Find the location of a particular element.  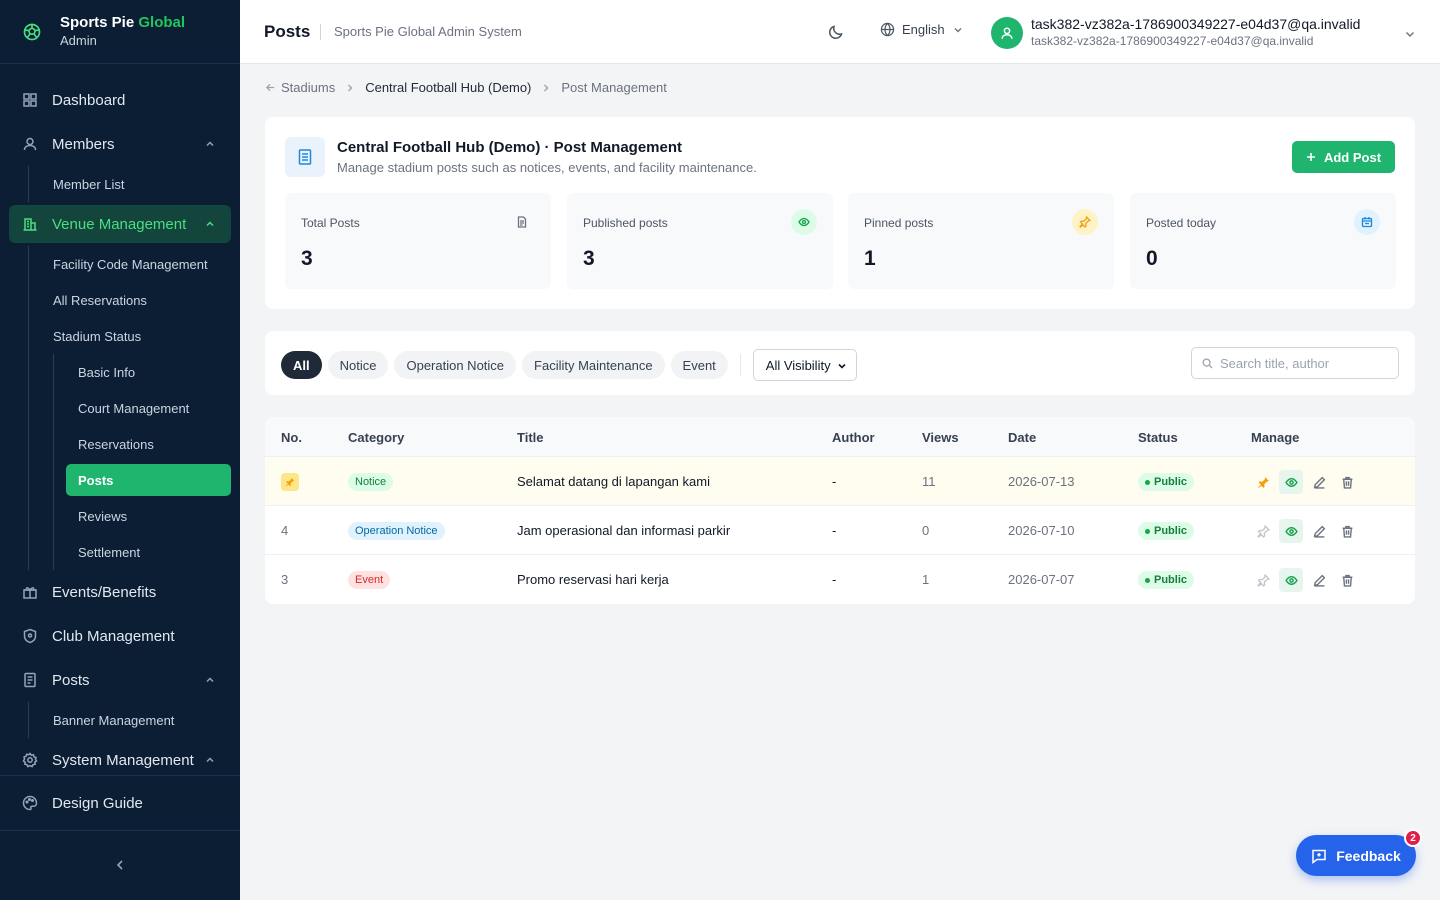

post-title: Promo reservasi hari kerja is located at coordinates (593, 579).